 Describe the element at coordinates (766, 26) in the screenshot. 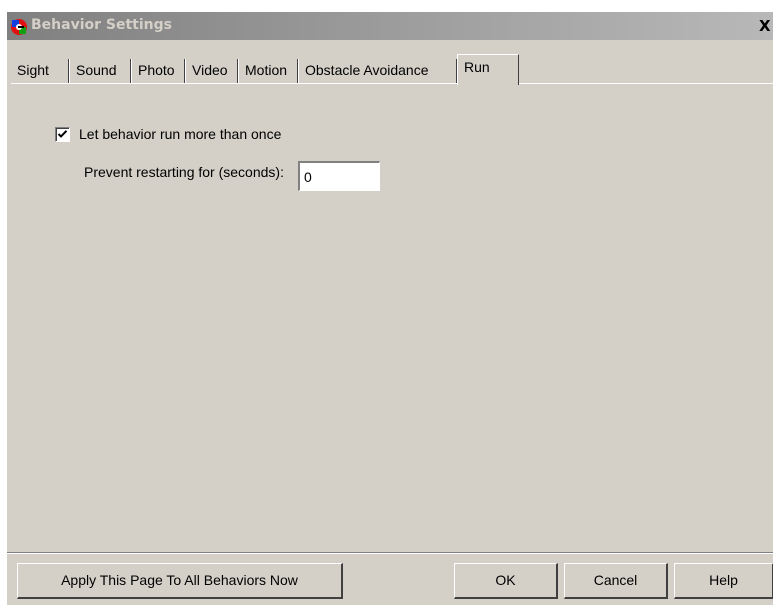

I see `close-icon: X` at that location.